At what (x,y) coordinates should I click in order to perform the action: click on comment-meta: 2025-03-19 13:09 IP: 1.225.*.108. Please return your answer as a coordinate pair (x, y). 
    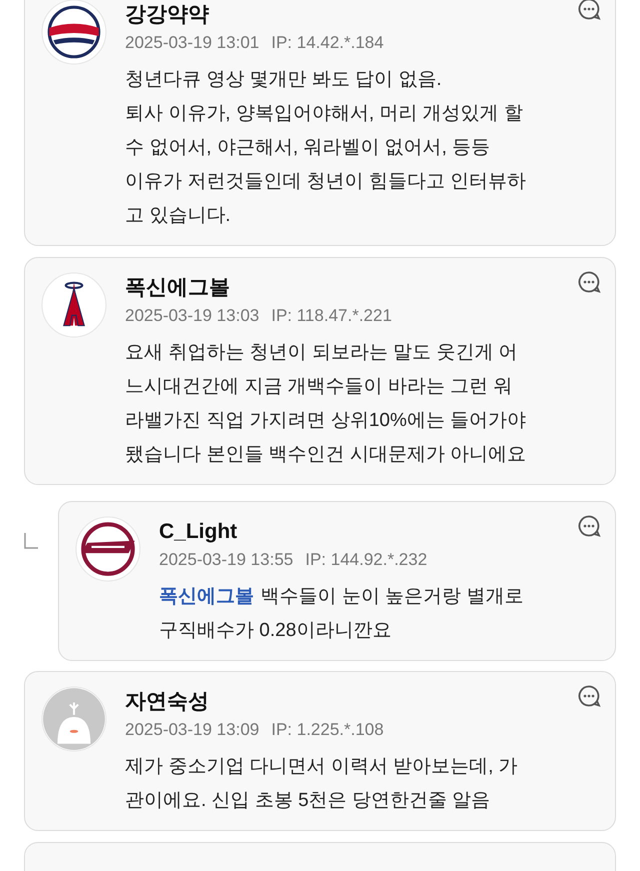
    Looking at the image, I should click on (255, 730).